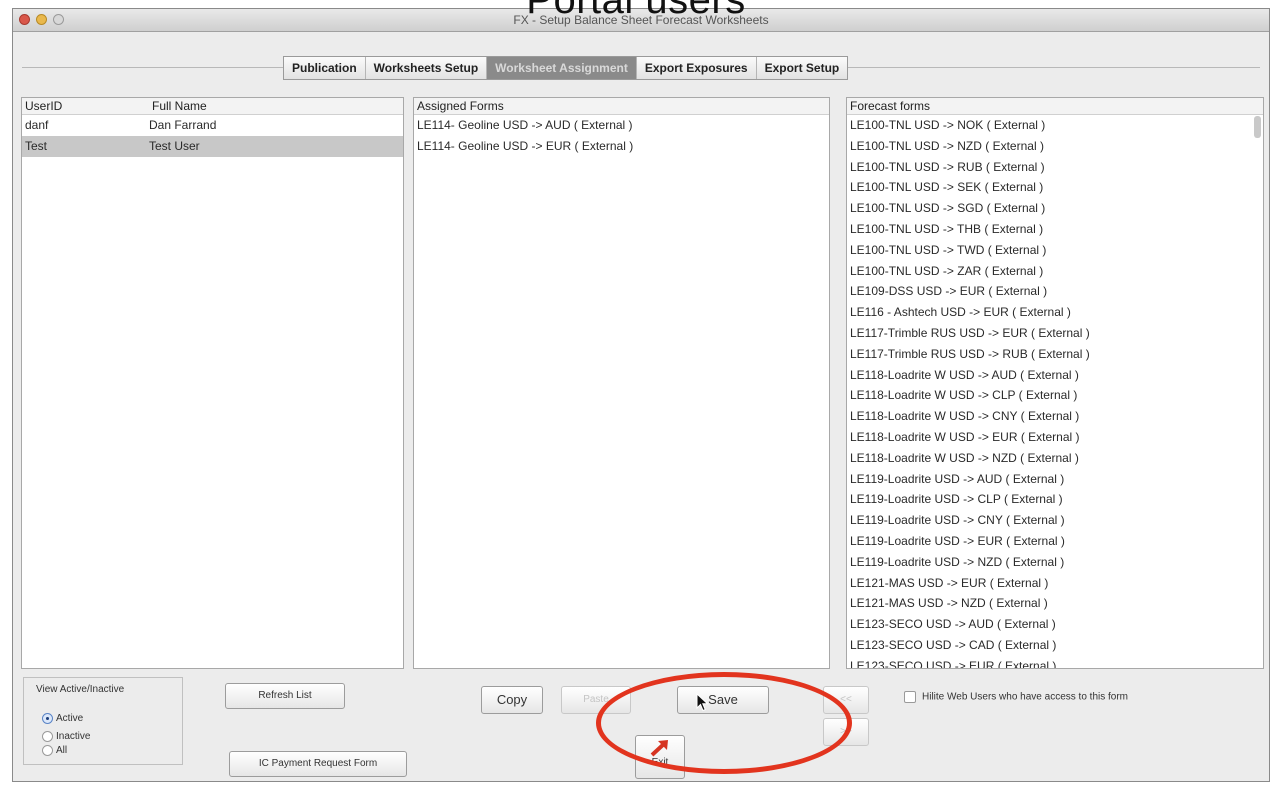 This screenshot has width=1272, height=785. What do you see at coordinates (54, 751) in the screenshot?
I see `radio-all: All` at bounding box center [54, 751].